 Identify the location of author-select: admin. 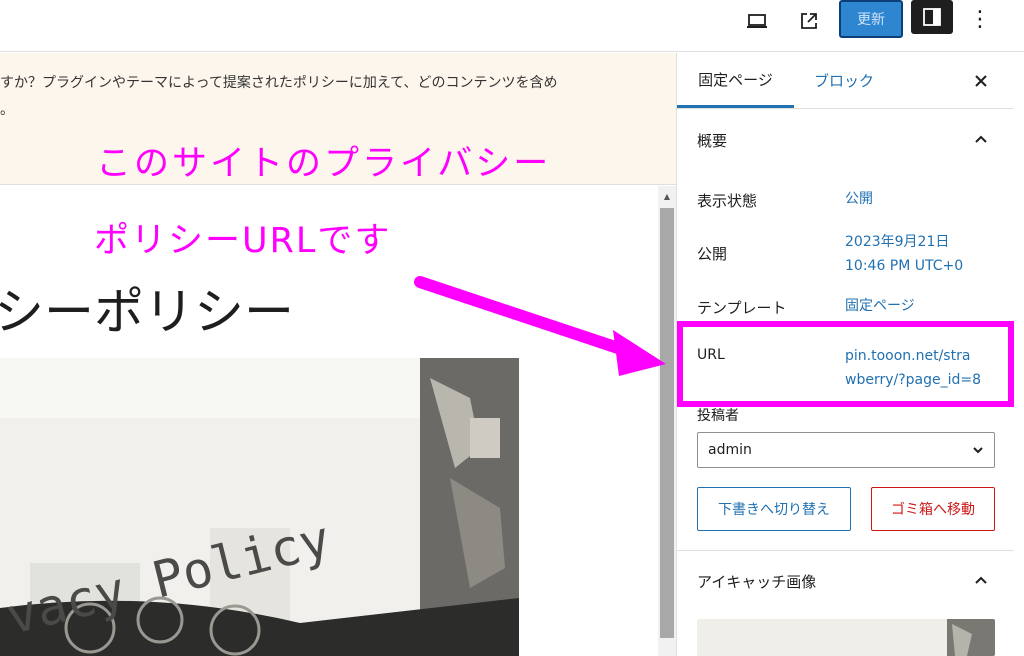
(846, 450).